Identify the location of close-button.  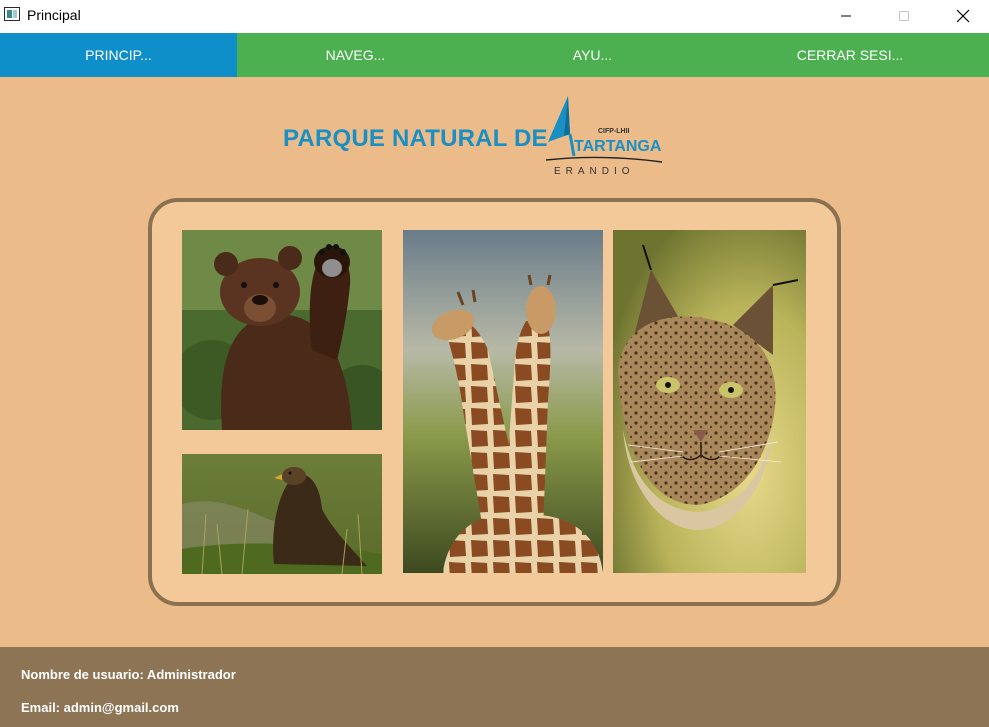
(963, 16).